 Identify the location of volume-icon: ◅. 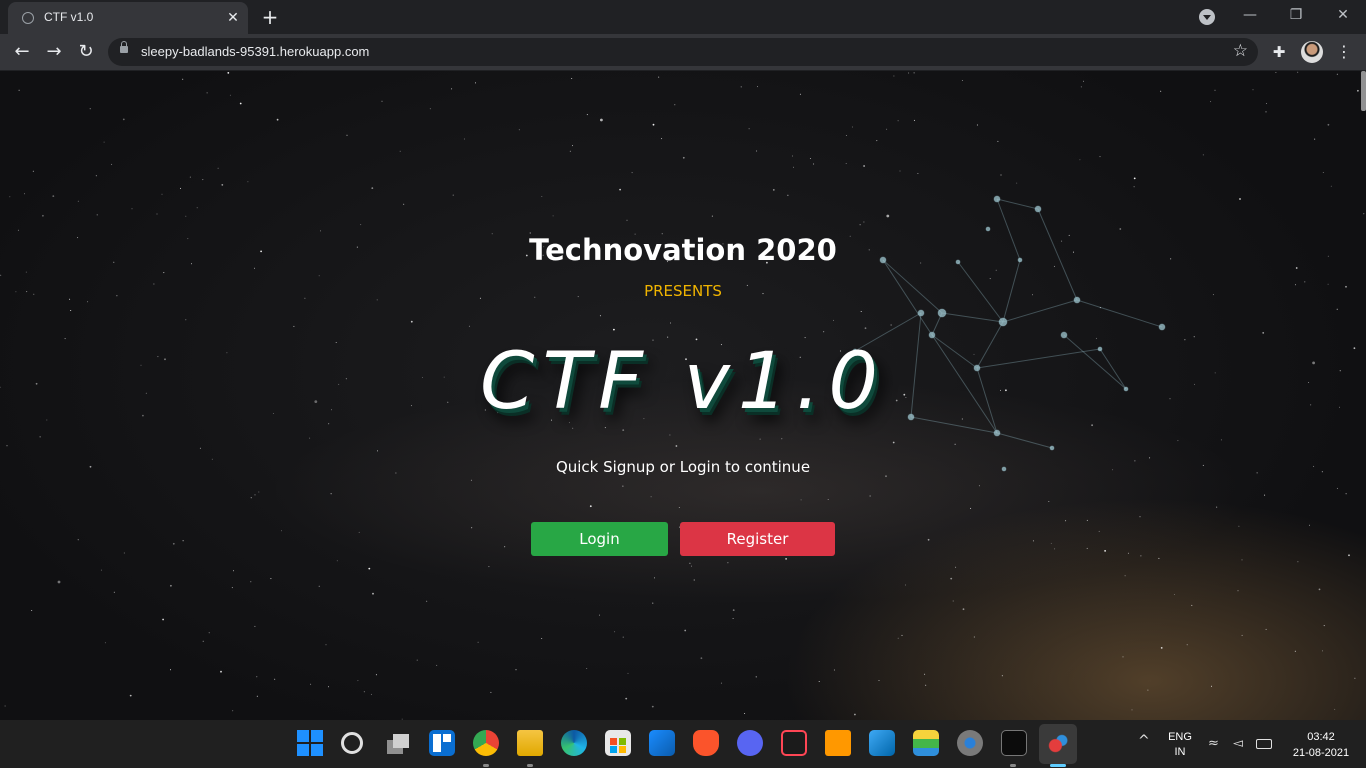
(1238, 743).